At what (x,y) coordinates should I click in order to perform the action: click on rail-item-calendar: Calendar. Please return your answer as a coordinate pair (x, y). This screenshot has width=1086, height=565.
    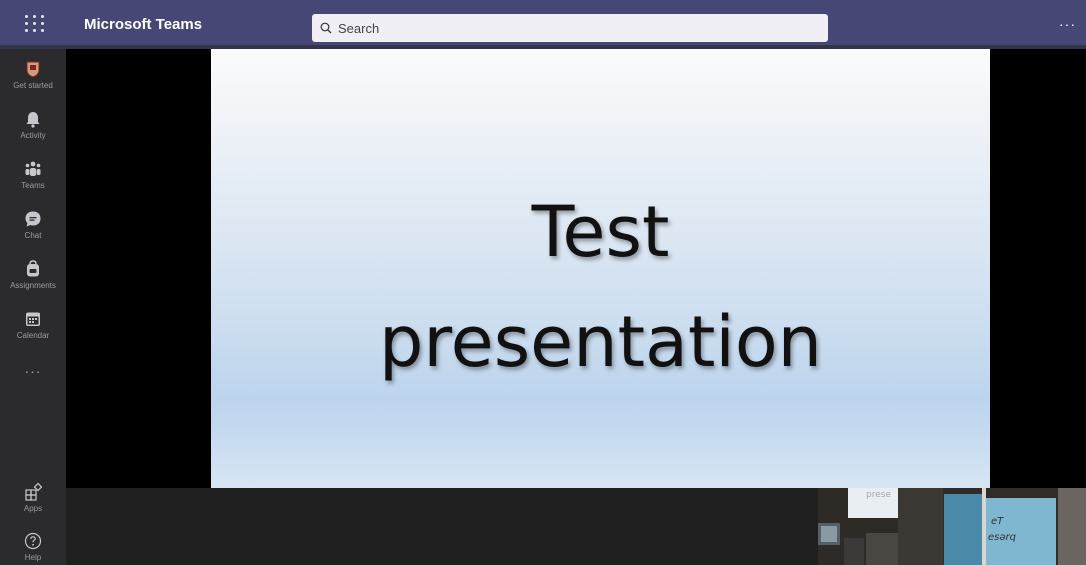
    Looking at the image, I should click on (33, 324).